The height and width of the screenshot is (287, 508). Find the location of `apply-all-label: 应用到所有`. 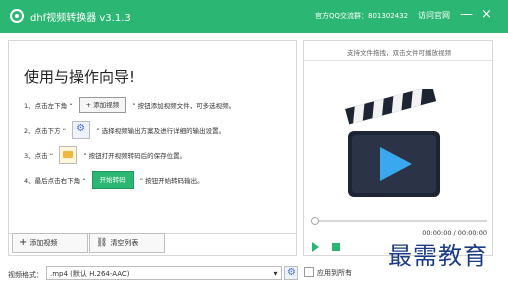

apply-all-label: 应用到所有 is located at coordinates (334, 273).